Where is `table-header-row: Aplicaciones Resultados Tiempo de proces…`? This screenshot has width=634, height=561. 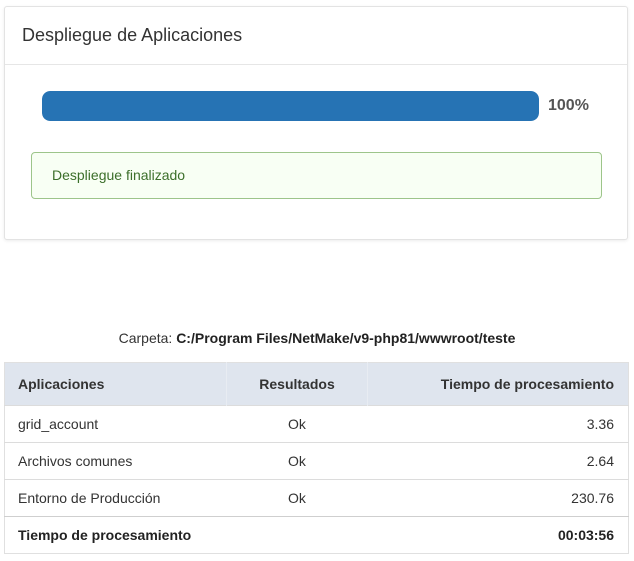 table-header-row: Aplicaciones Resultados Tiempo de proces… is located at coordinates (316, 384).